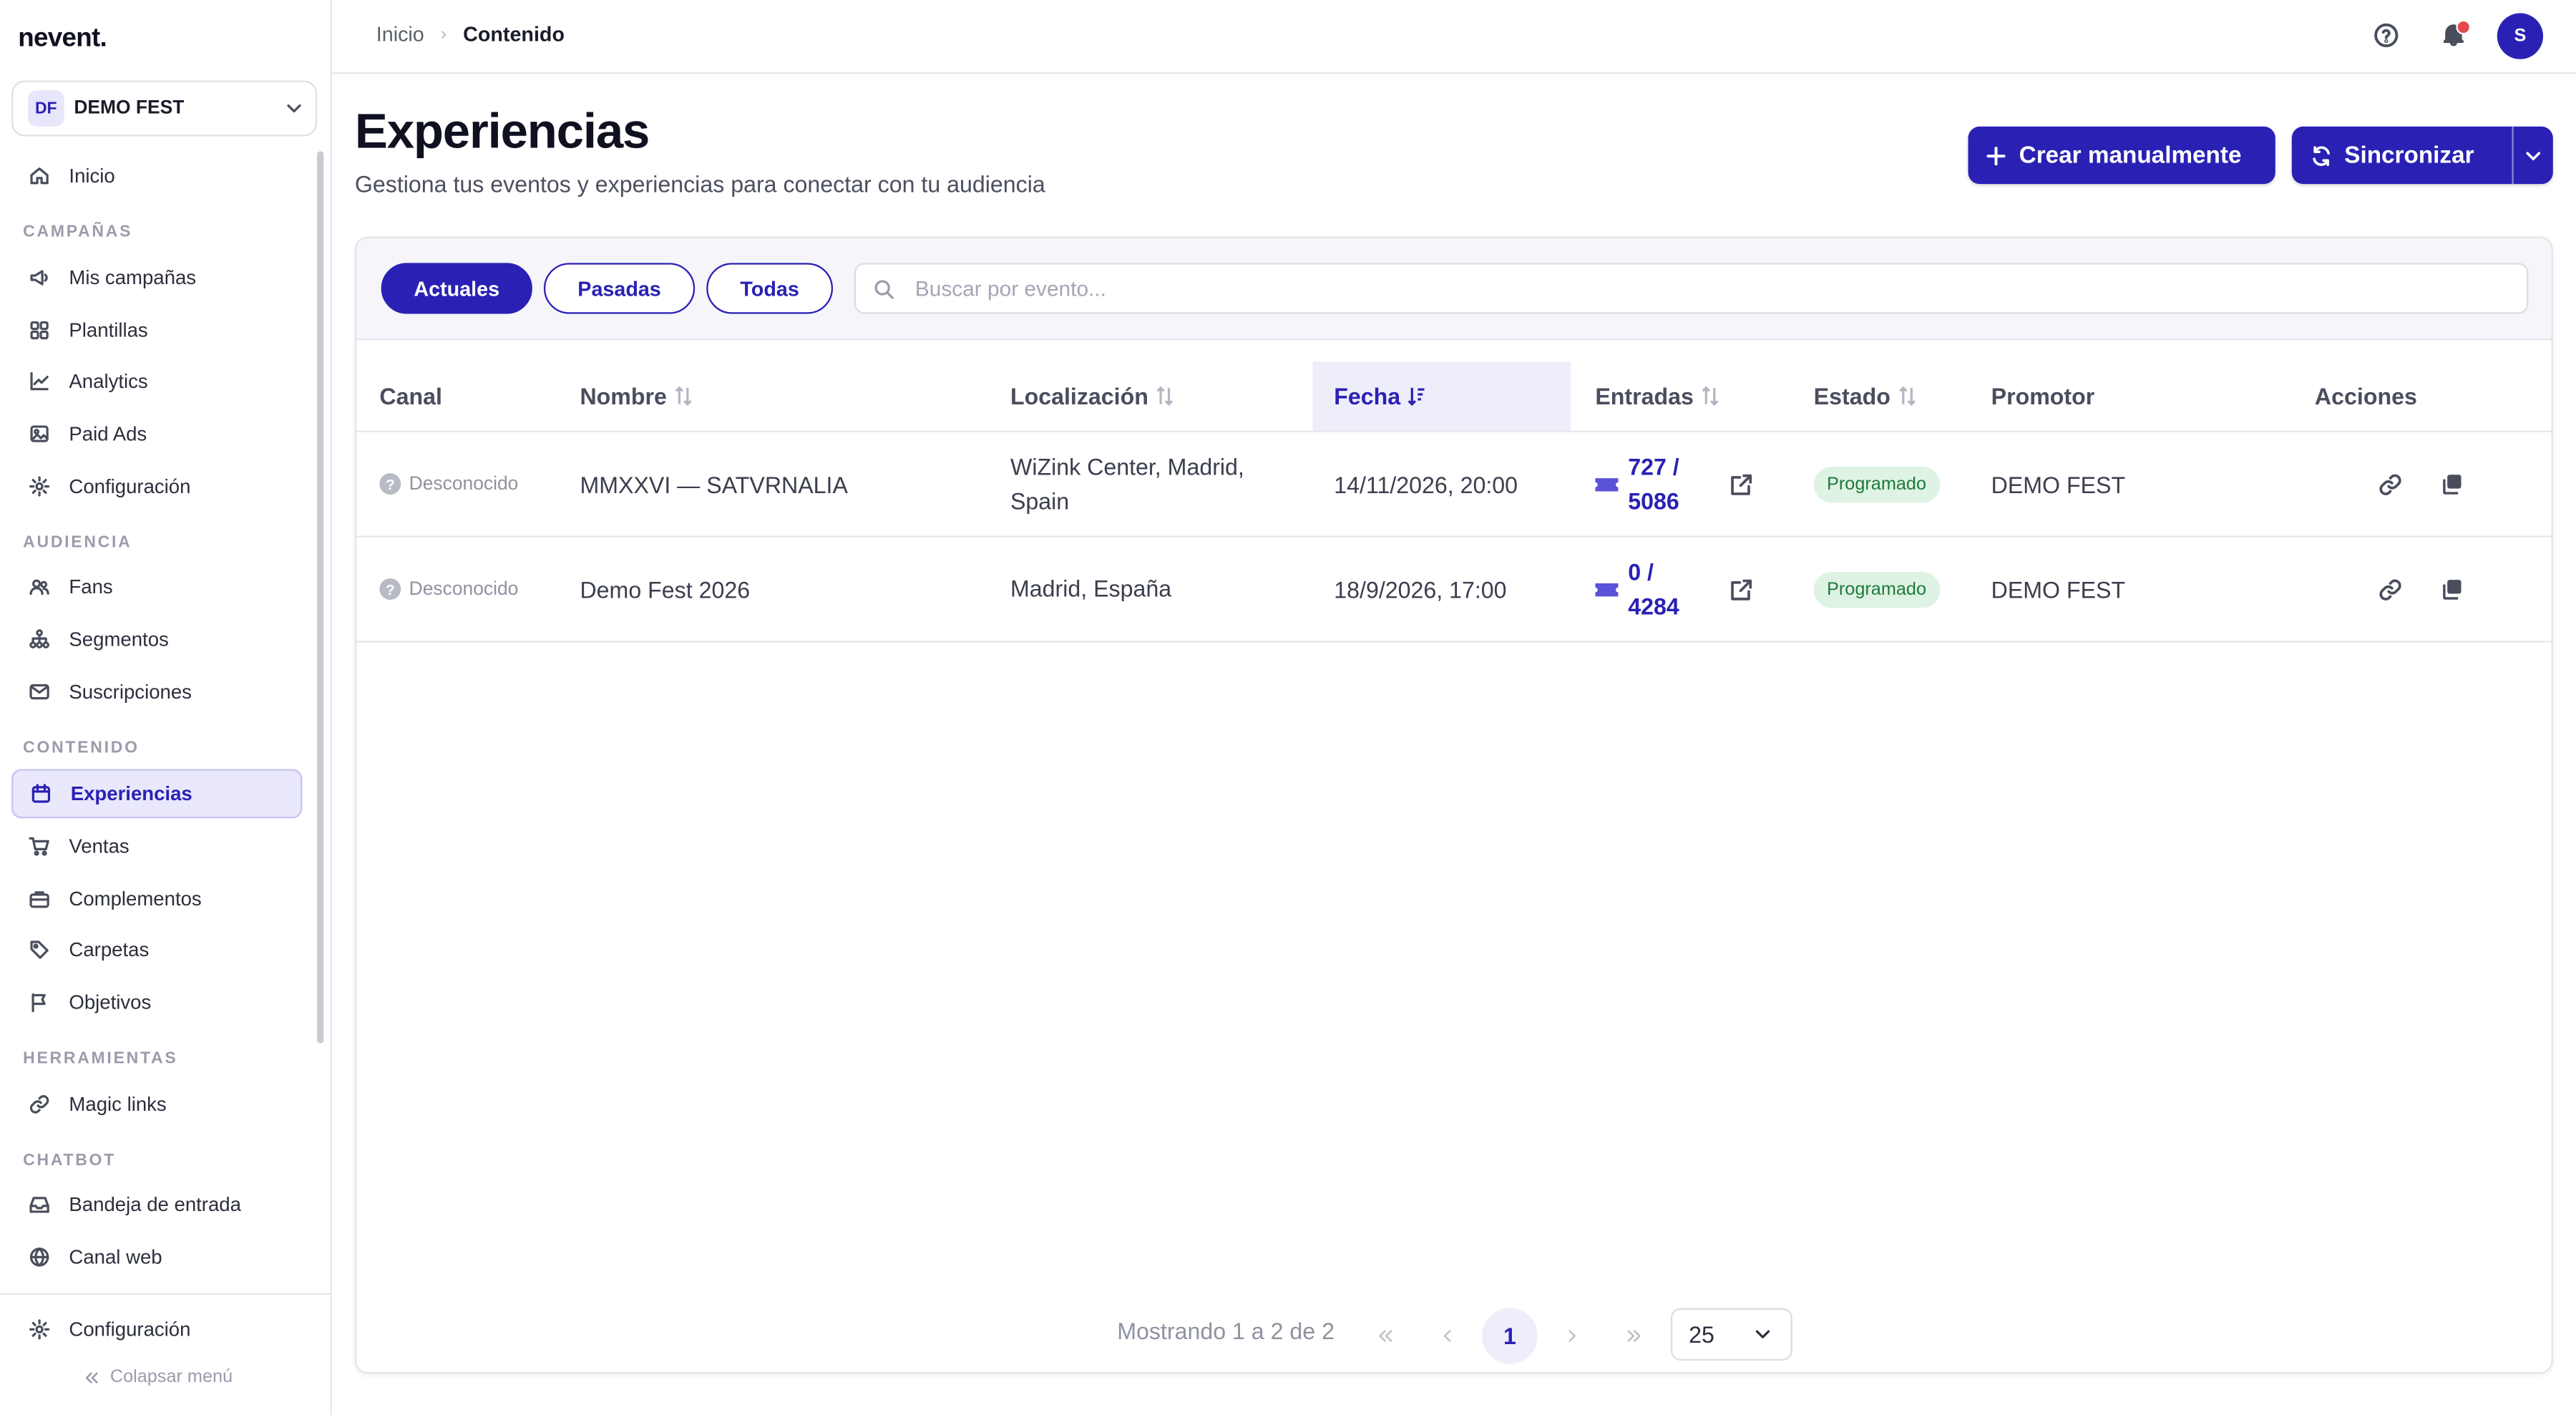 Image resolution: width=2576 pixels, height=1415 pixels. Describe the element at coordinates (2520, 36) in the screenshot. I see `avatar: S` at that location.